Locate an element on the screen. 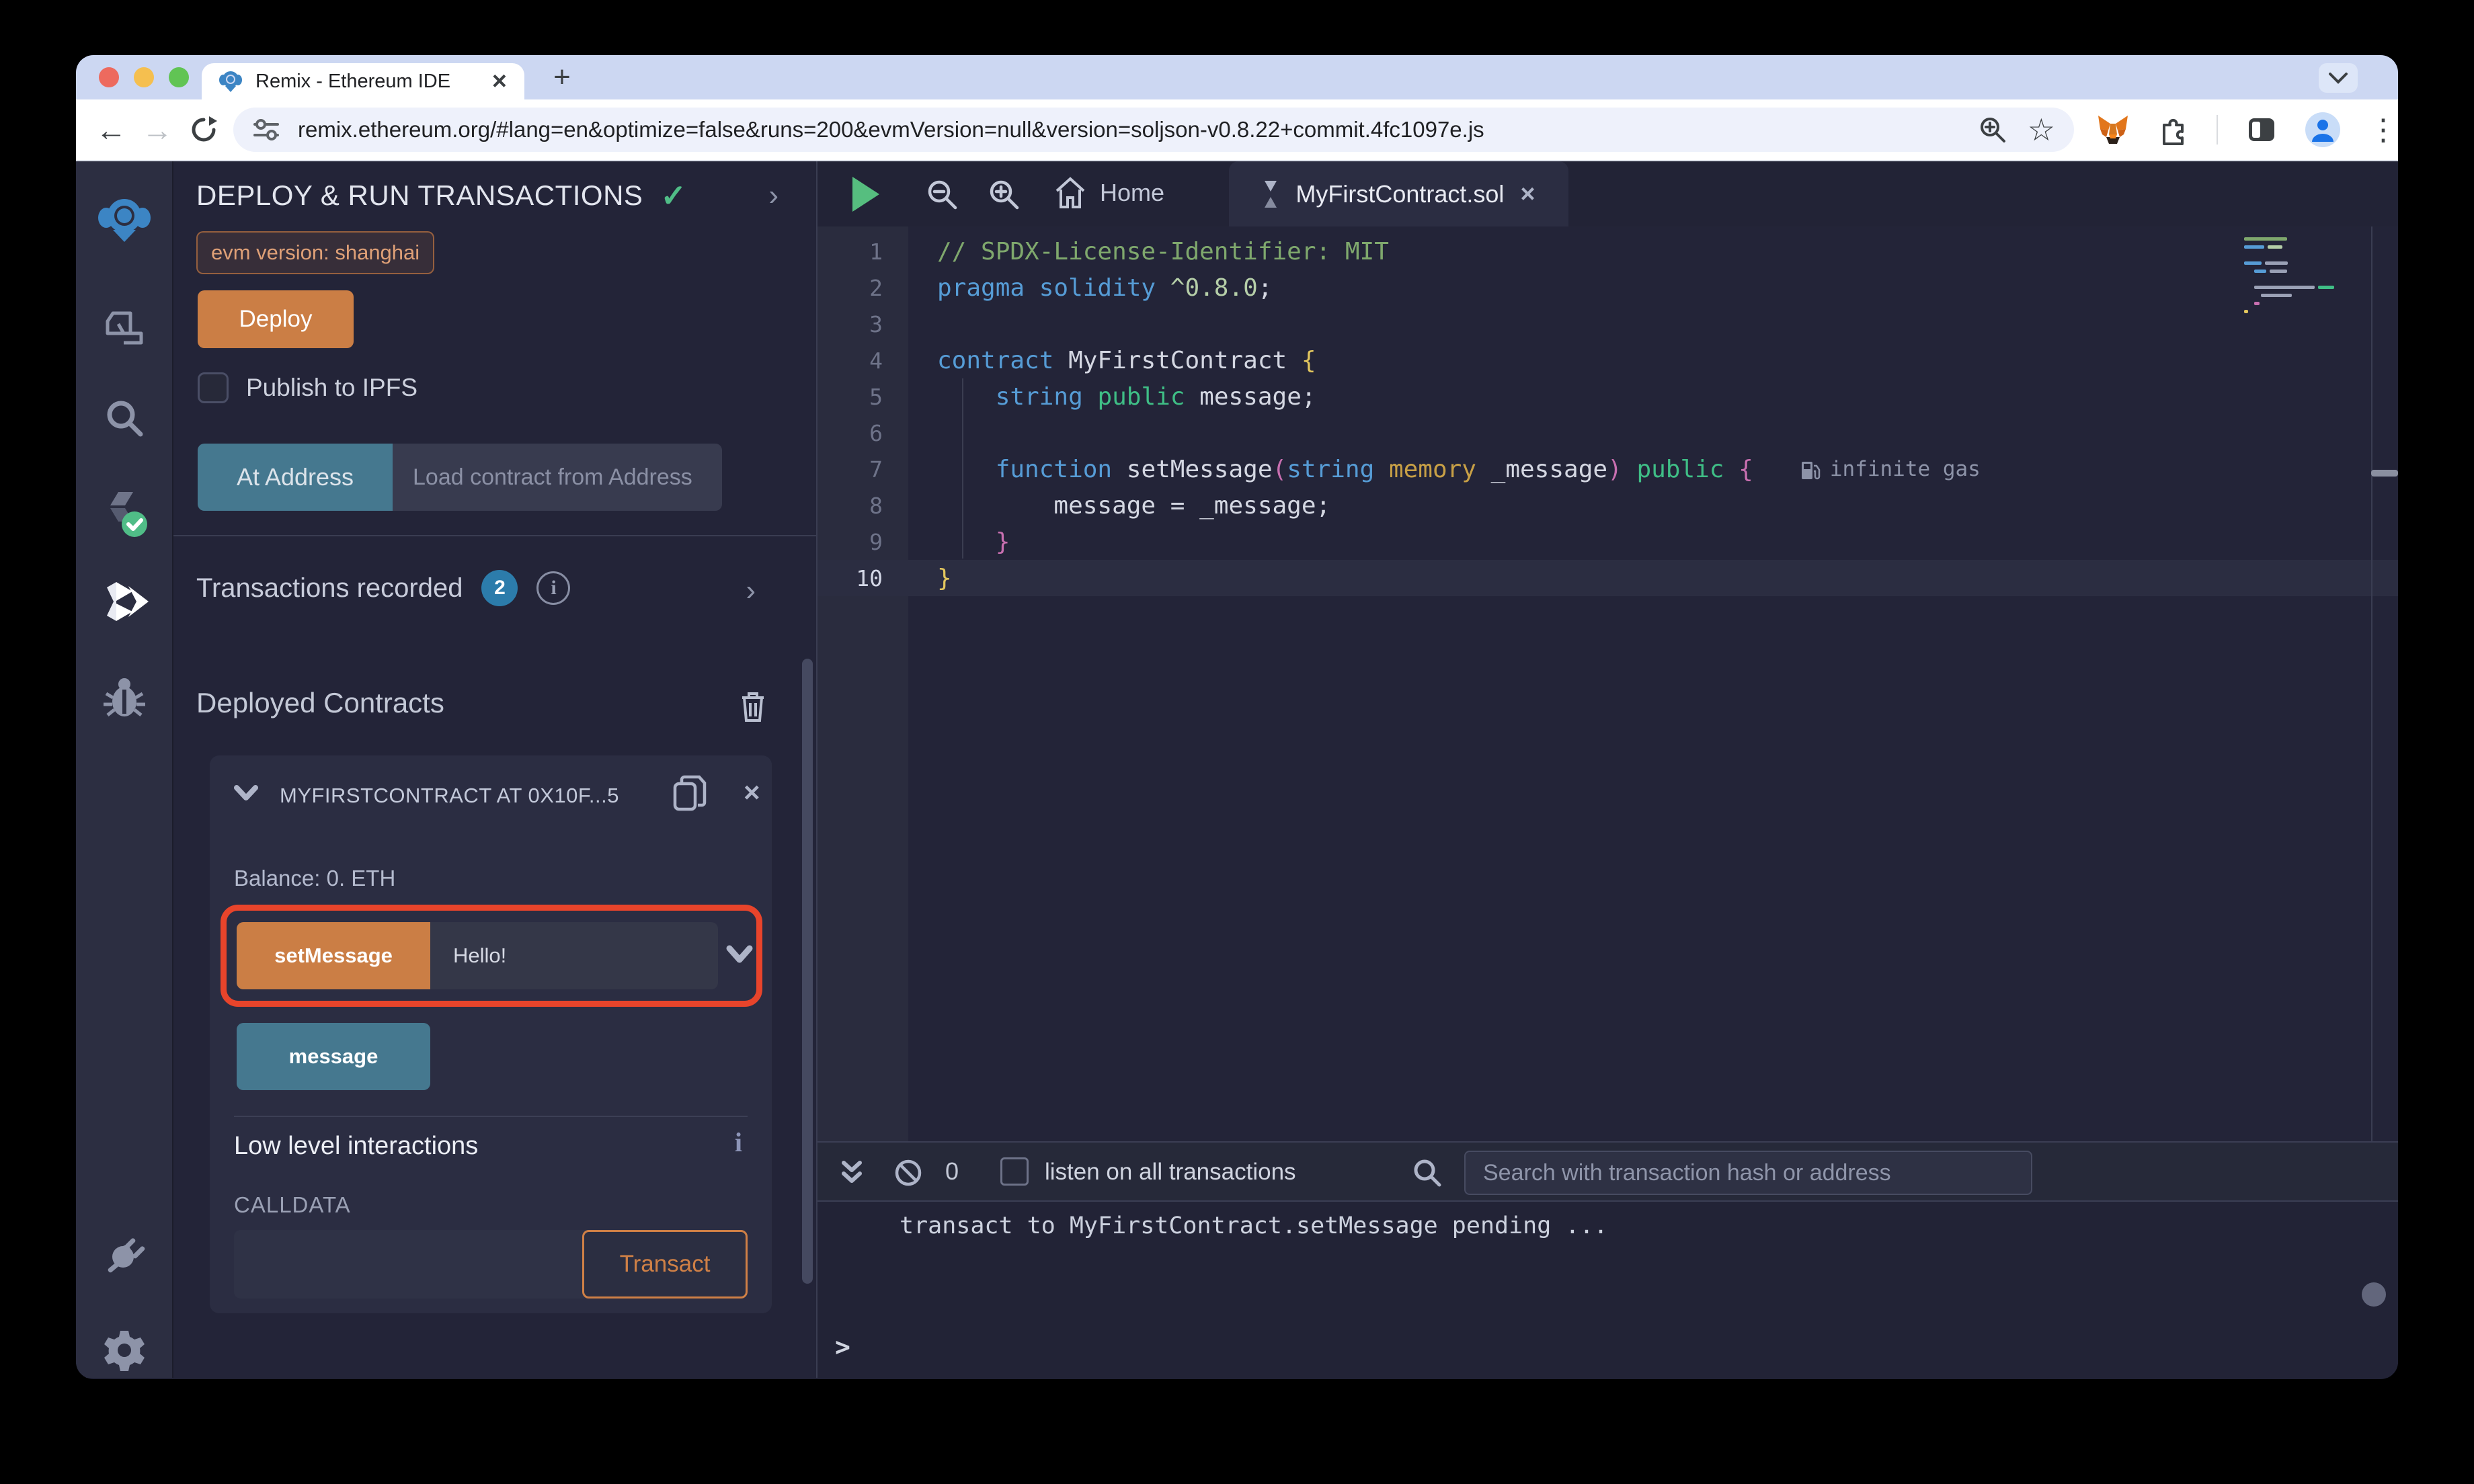 The image size is (2474, 1484). icon-rail is located at coordinates (124, 769).